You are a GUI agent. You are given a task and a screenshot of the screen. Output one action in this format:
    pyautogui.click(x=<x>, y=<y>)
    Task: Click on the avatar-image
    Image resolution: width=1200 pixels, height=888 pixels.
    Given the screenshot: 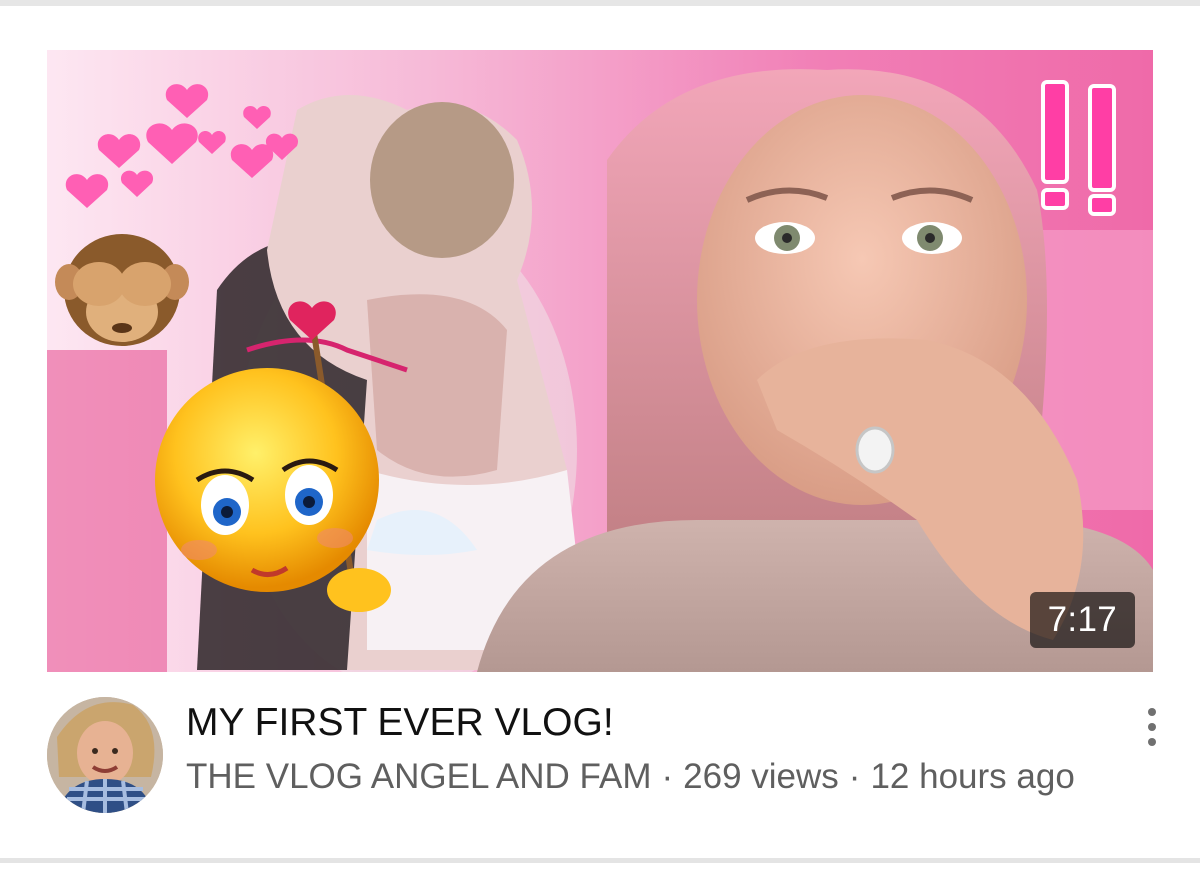 What is the action you would take?
    pyautogui.click(x=105, y=755)
    